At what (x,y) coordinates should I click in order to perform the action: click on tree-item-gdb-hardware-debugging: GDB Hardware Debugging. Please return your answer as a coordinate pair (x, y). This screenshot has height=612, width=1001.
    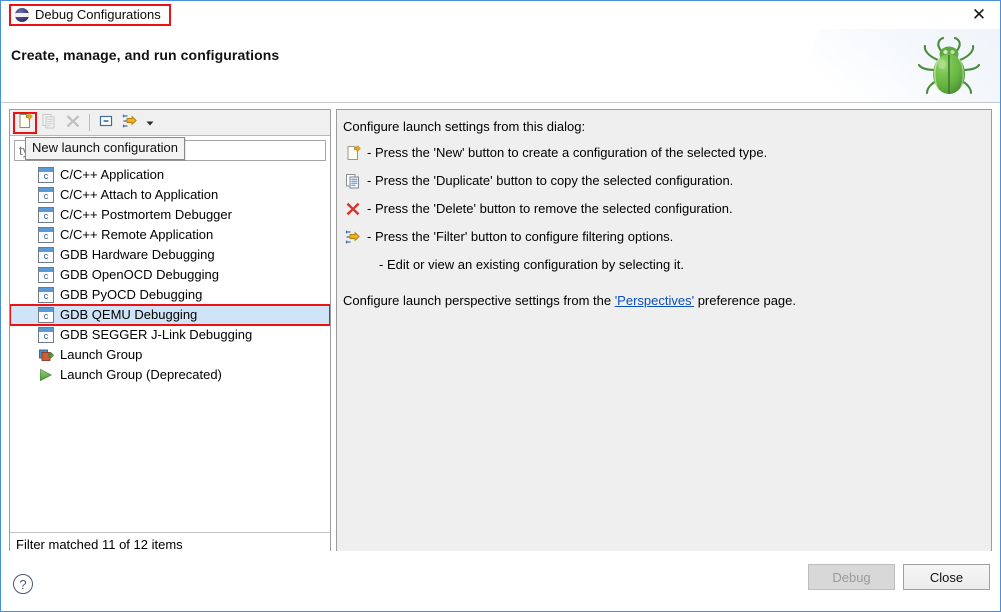
    Looking at the image, I should click on (170, 255).